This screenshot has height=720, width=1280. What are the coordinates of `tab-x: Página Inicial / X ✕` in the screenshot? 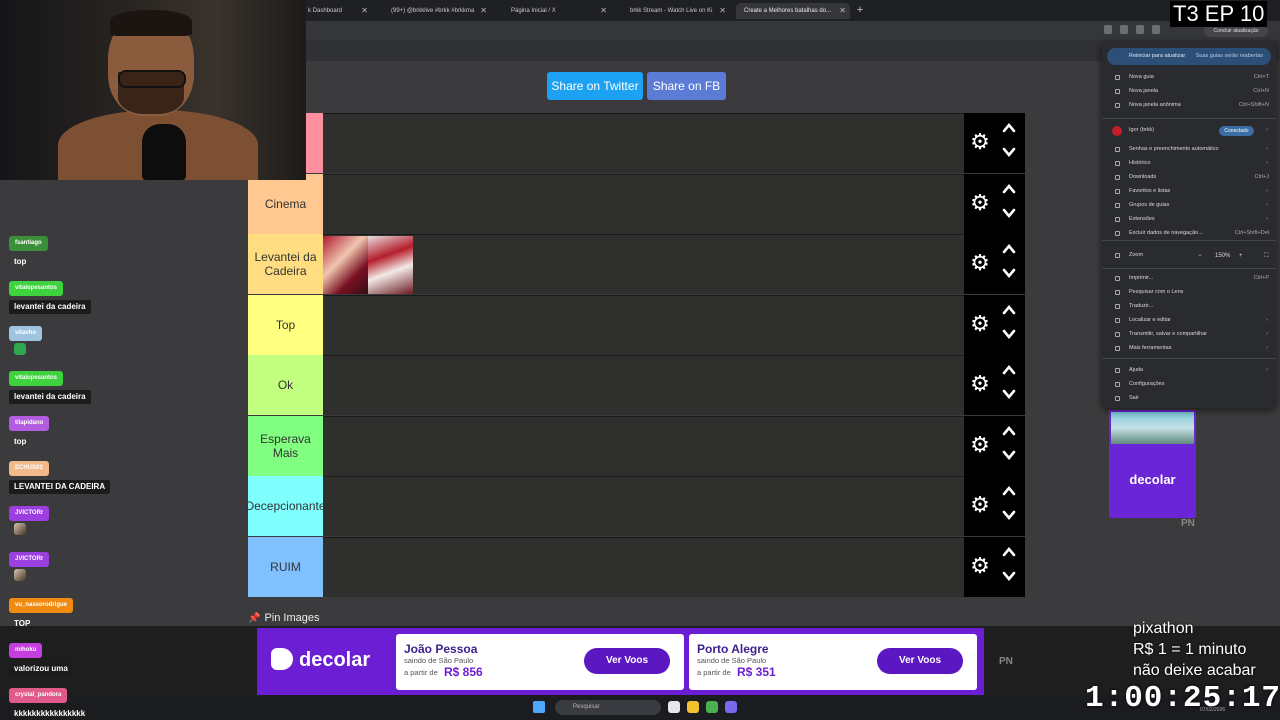 It's located at (557, 11).